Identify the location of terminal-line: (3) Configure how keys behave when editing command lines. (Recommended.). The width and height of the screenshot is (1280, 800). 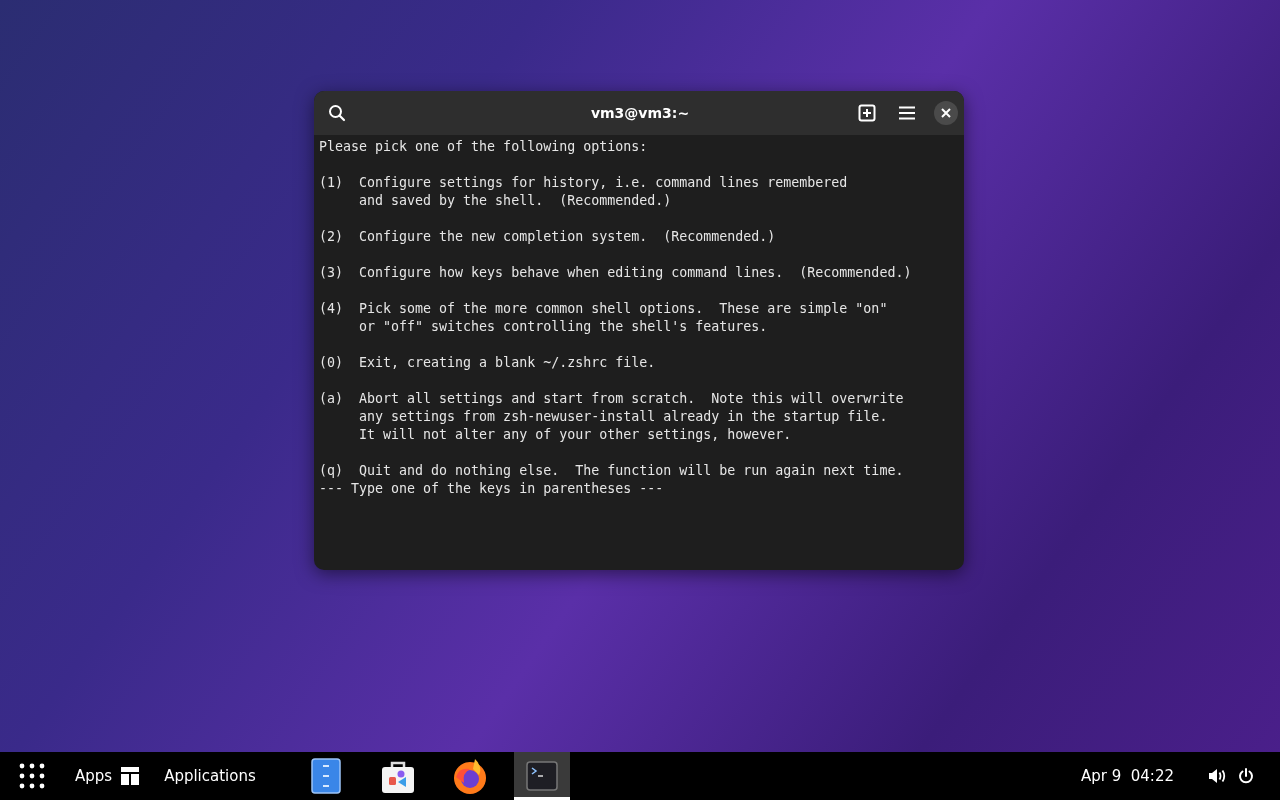
(616, 273).